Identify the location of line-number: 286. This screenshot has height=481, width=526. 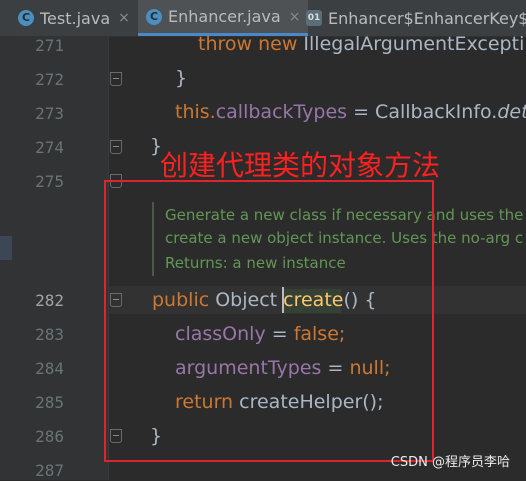
(49, 436).